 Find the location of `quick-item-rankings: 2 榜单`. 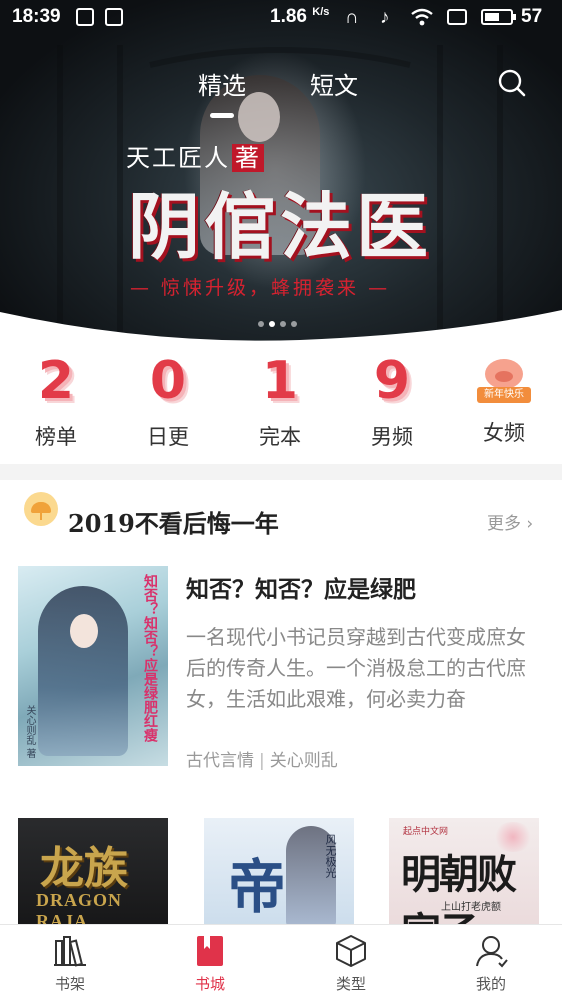

quick-item-rankings: 2 榜单 is located at coordinates (56, 398).